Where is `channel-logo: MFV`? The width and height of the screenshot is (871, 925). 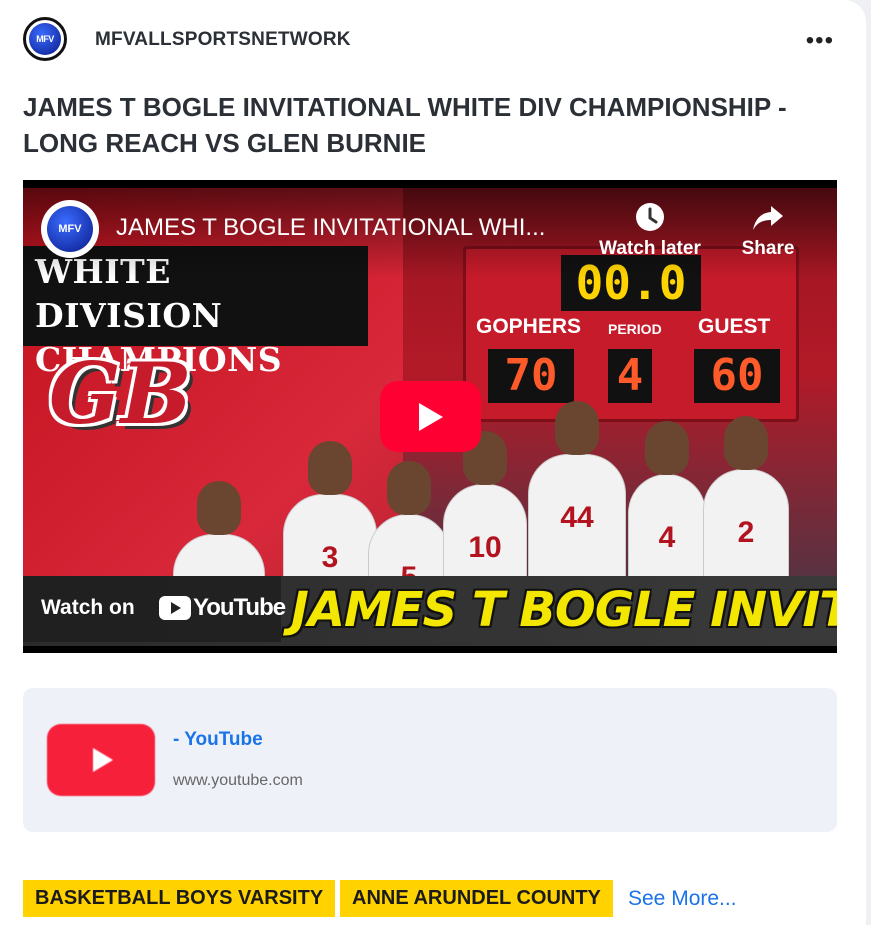 channel-logo: MFV is located at coordinates (70, 229).